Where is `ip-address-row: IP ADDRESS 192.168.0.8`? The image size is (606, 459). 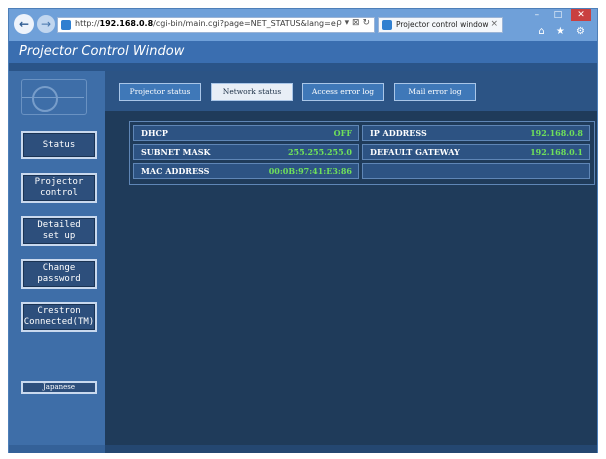
ip-address-row: IP ADDRESS 192.168.0.8 is located at coordinates (476, 133).